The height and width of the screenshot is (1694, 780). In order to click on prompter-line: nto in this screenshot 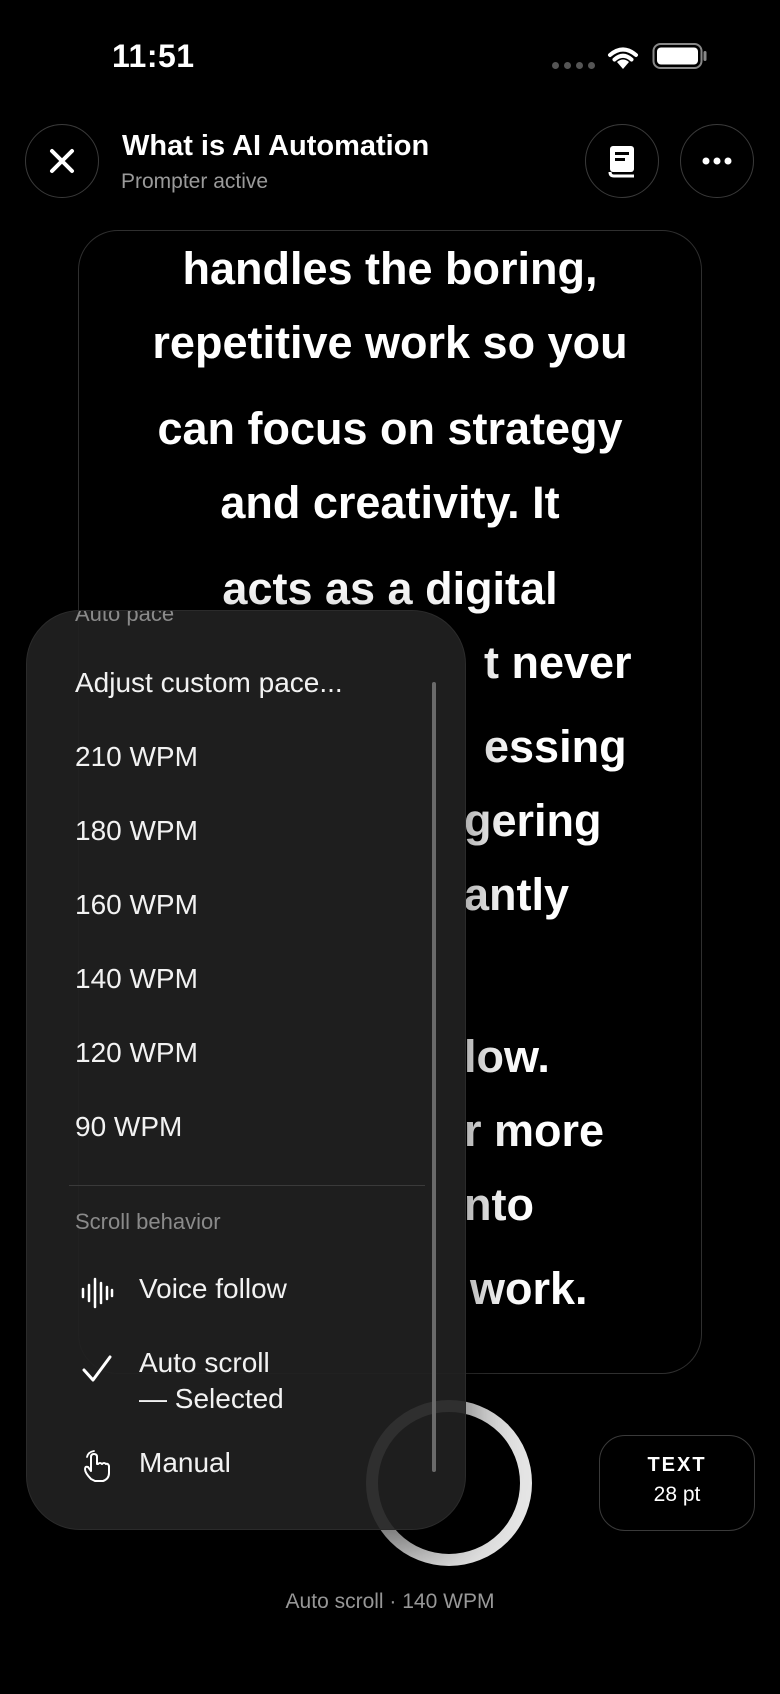, I will do `click(499, 1204)`.